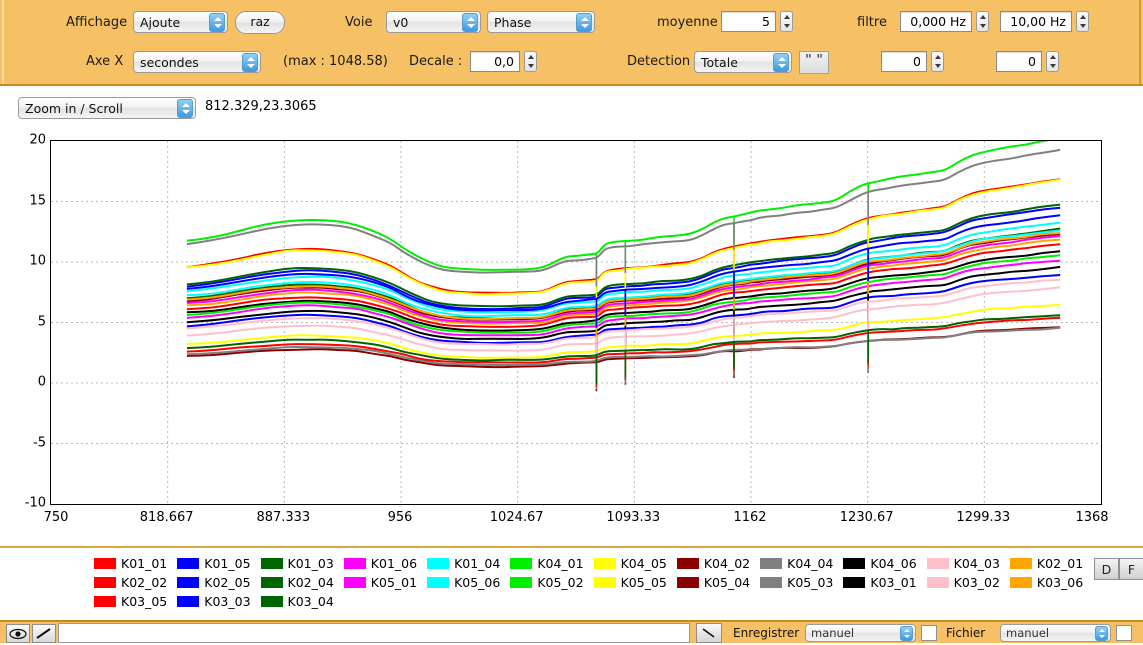 This screenshot has height=645, width=1143. Describe the element at coordinates (623, 211) in the screenshot. I see `series-line` at that location.